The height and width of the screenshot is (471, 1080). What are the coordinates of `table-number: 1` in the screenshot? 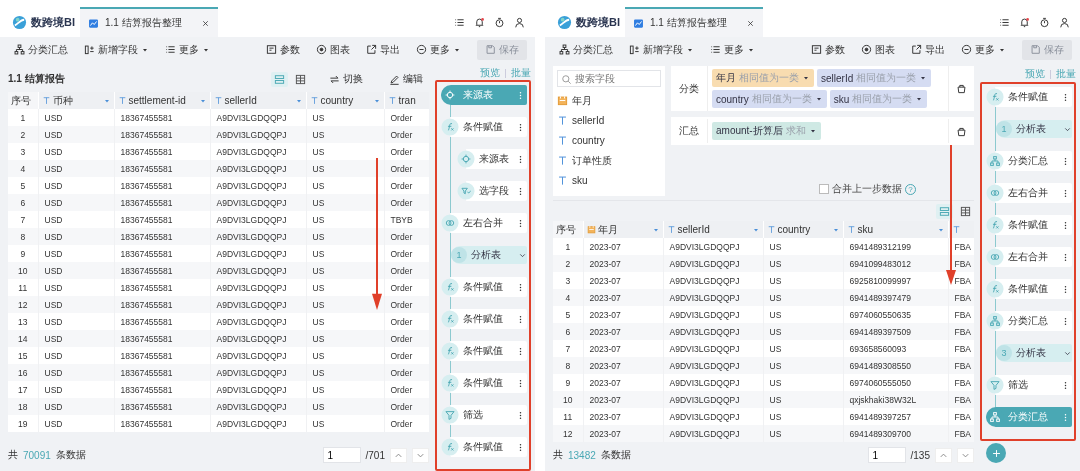 It's located at (459, 255).